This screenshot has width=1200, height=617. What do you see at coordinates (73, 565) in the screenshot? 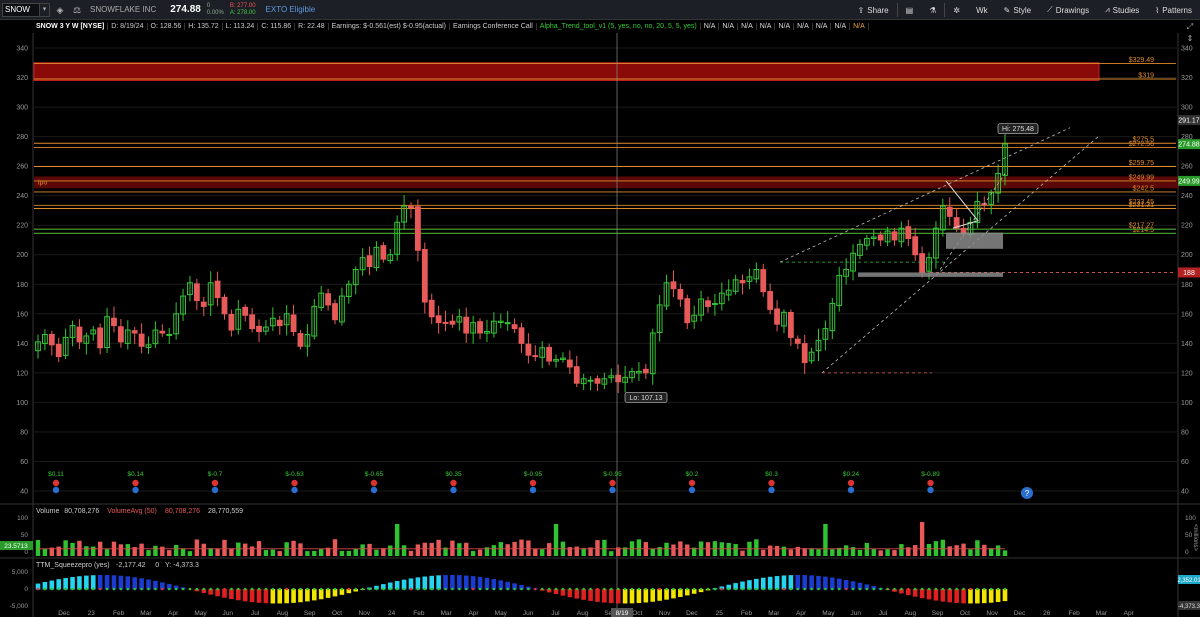
I see `ttm-header-item: TTM_Squeezepro (yes)` at bounding box center [73, 565].